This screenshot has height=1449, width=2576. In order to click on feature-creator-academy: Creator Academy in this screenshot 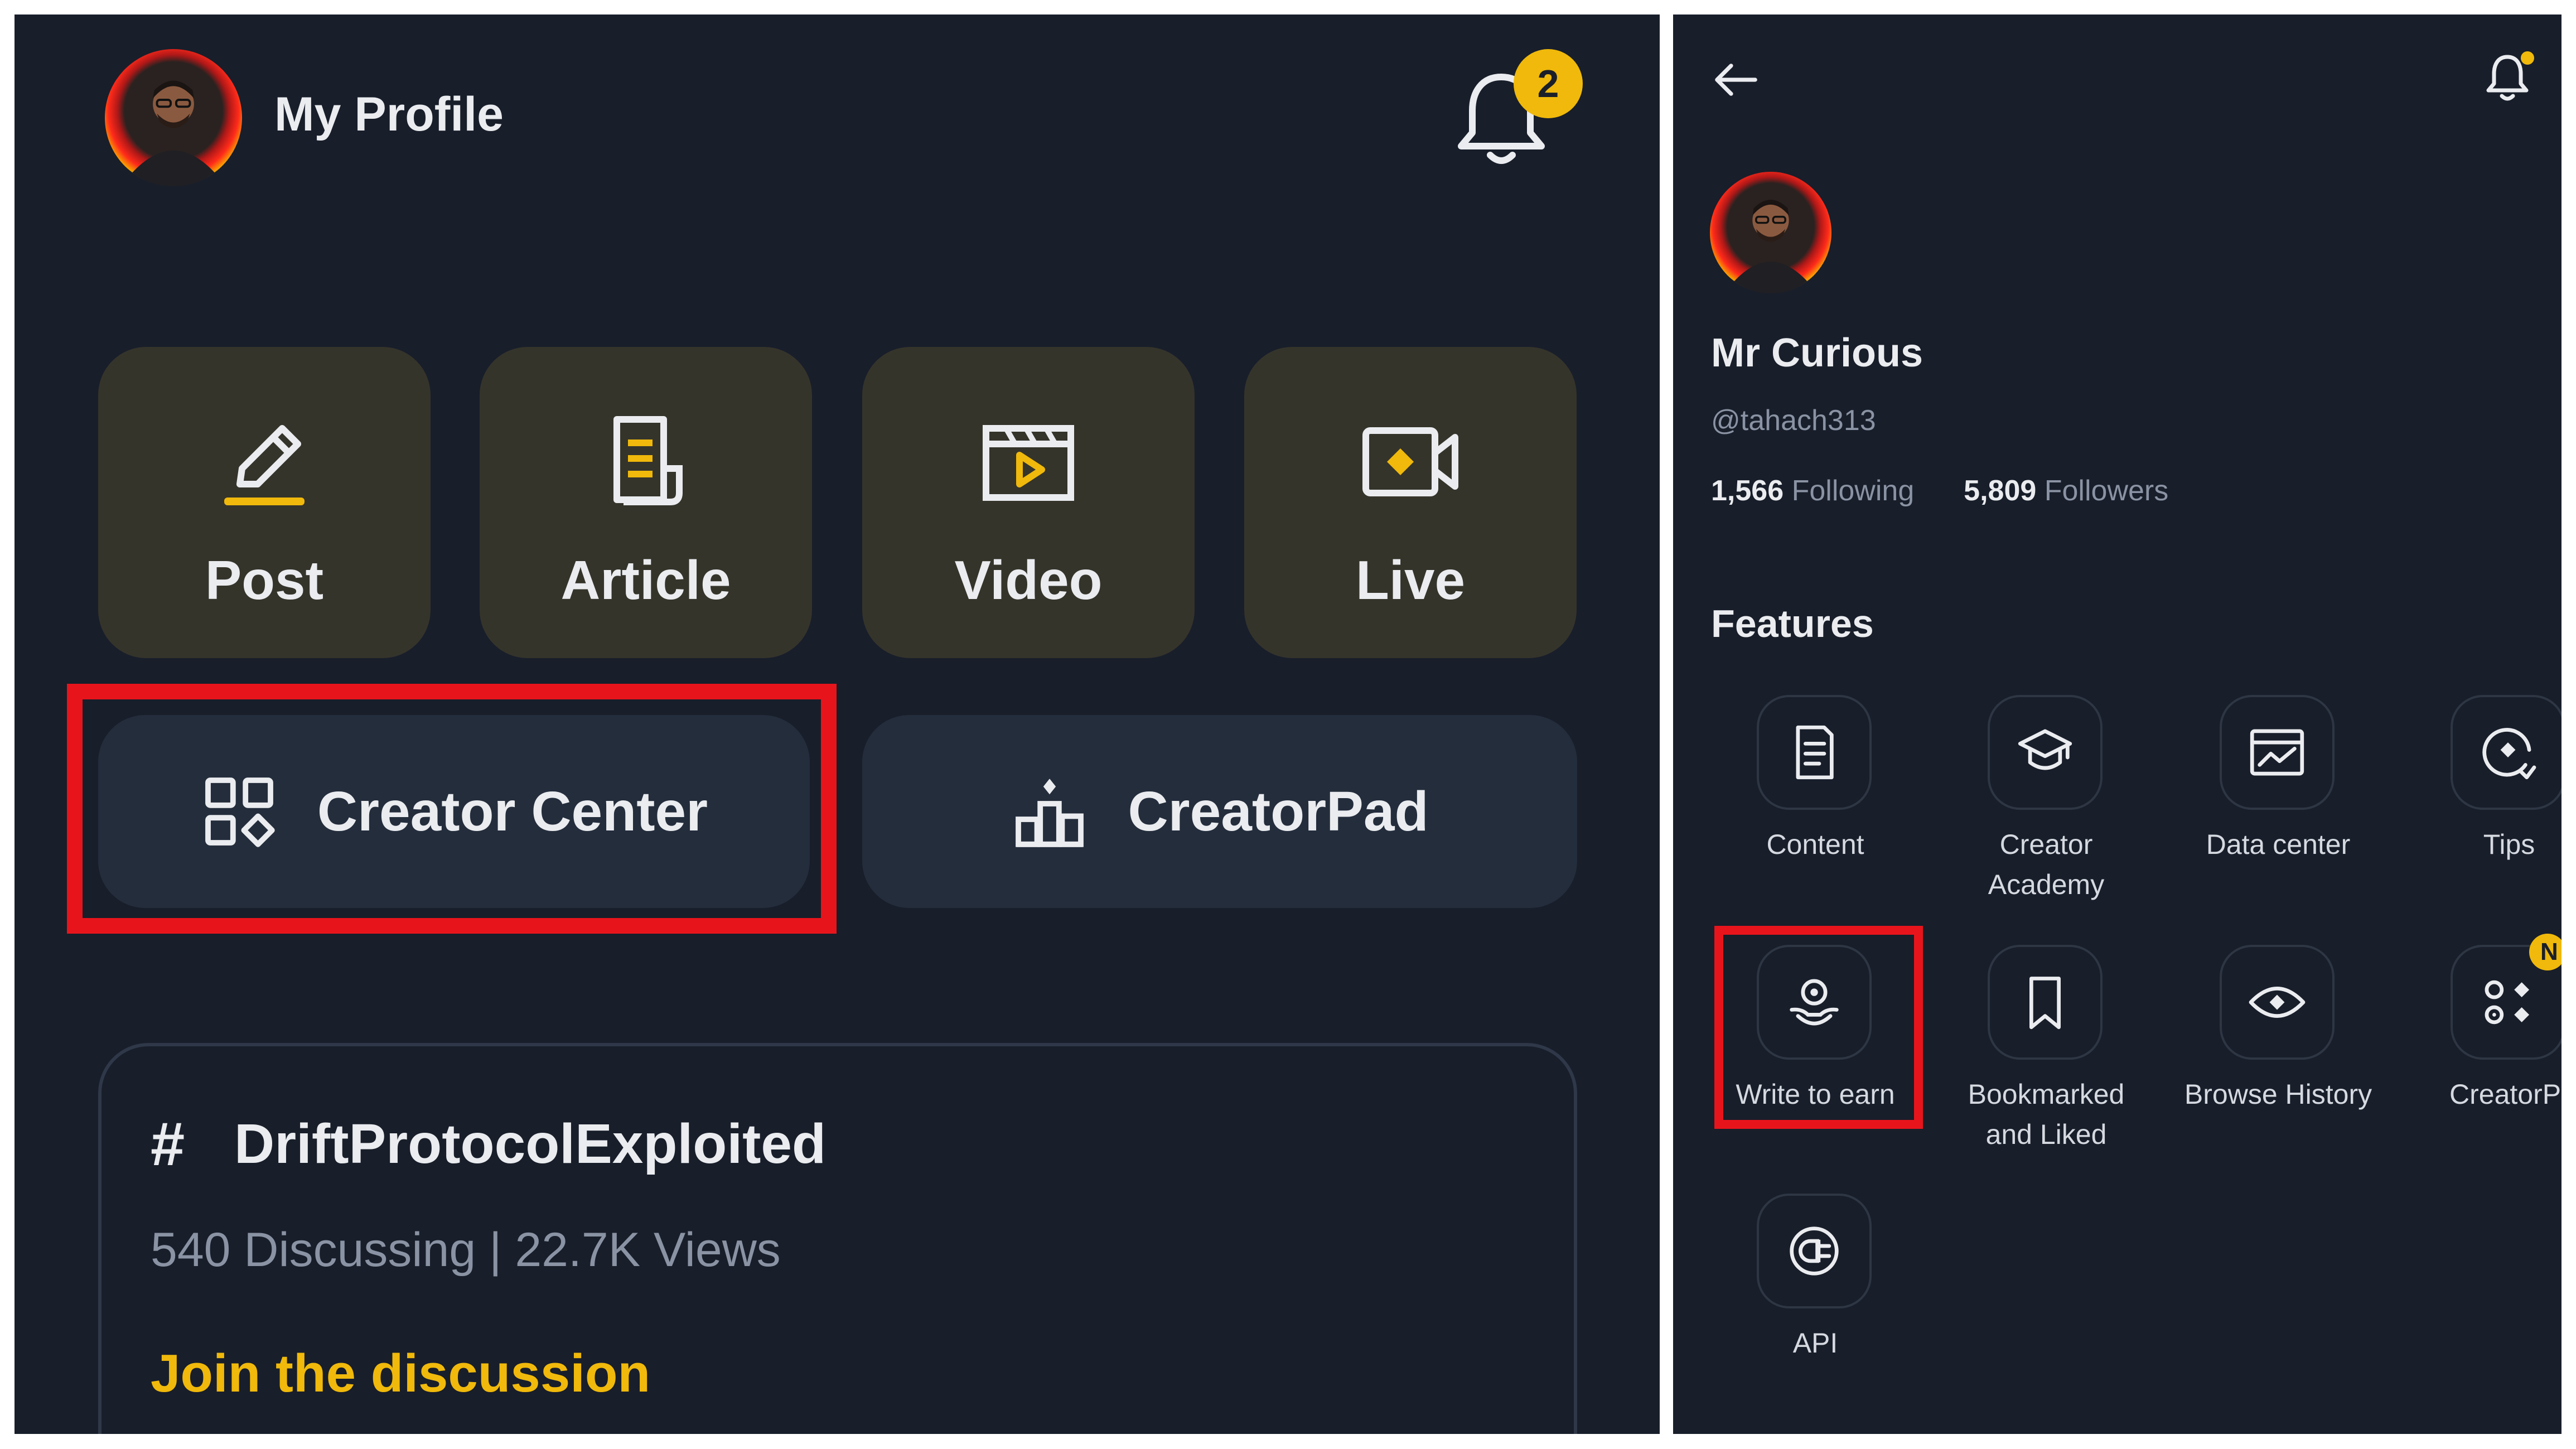, I will do `click(2046, 797)`.